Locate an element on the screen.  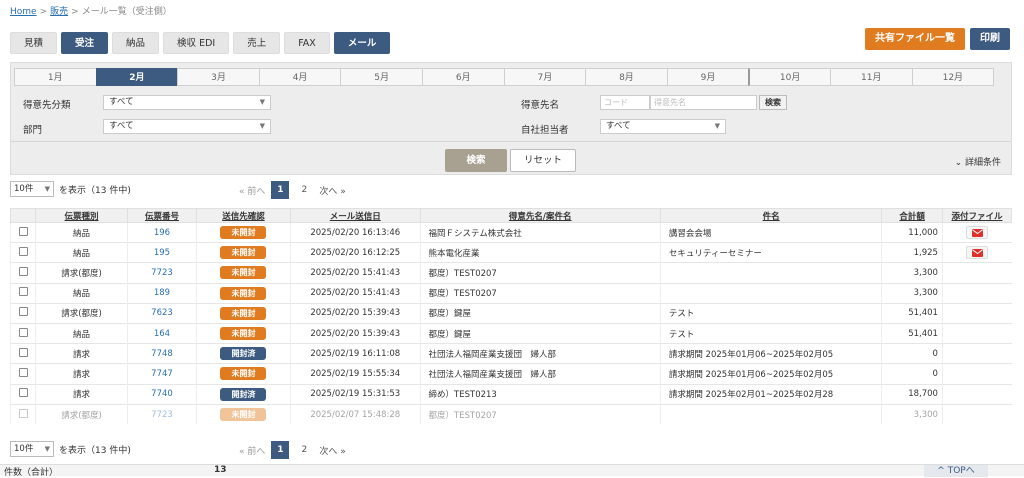
attachment-cell is located at coordinates (976, 394).